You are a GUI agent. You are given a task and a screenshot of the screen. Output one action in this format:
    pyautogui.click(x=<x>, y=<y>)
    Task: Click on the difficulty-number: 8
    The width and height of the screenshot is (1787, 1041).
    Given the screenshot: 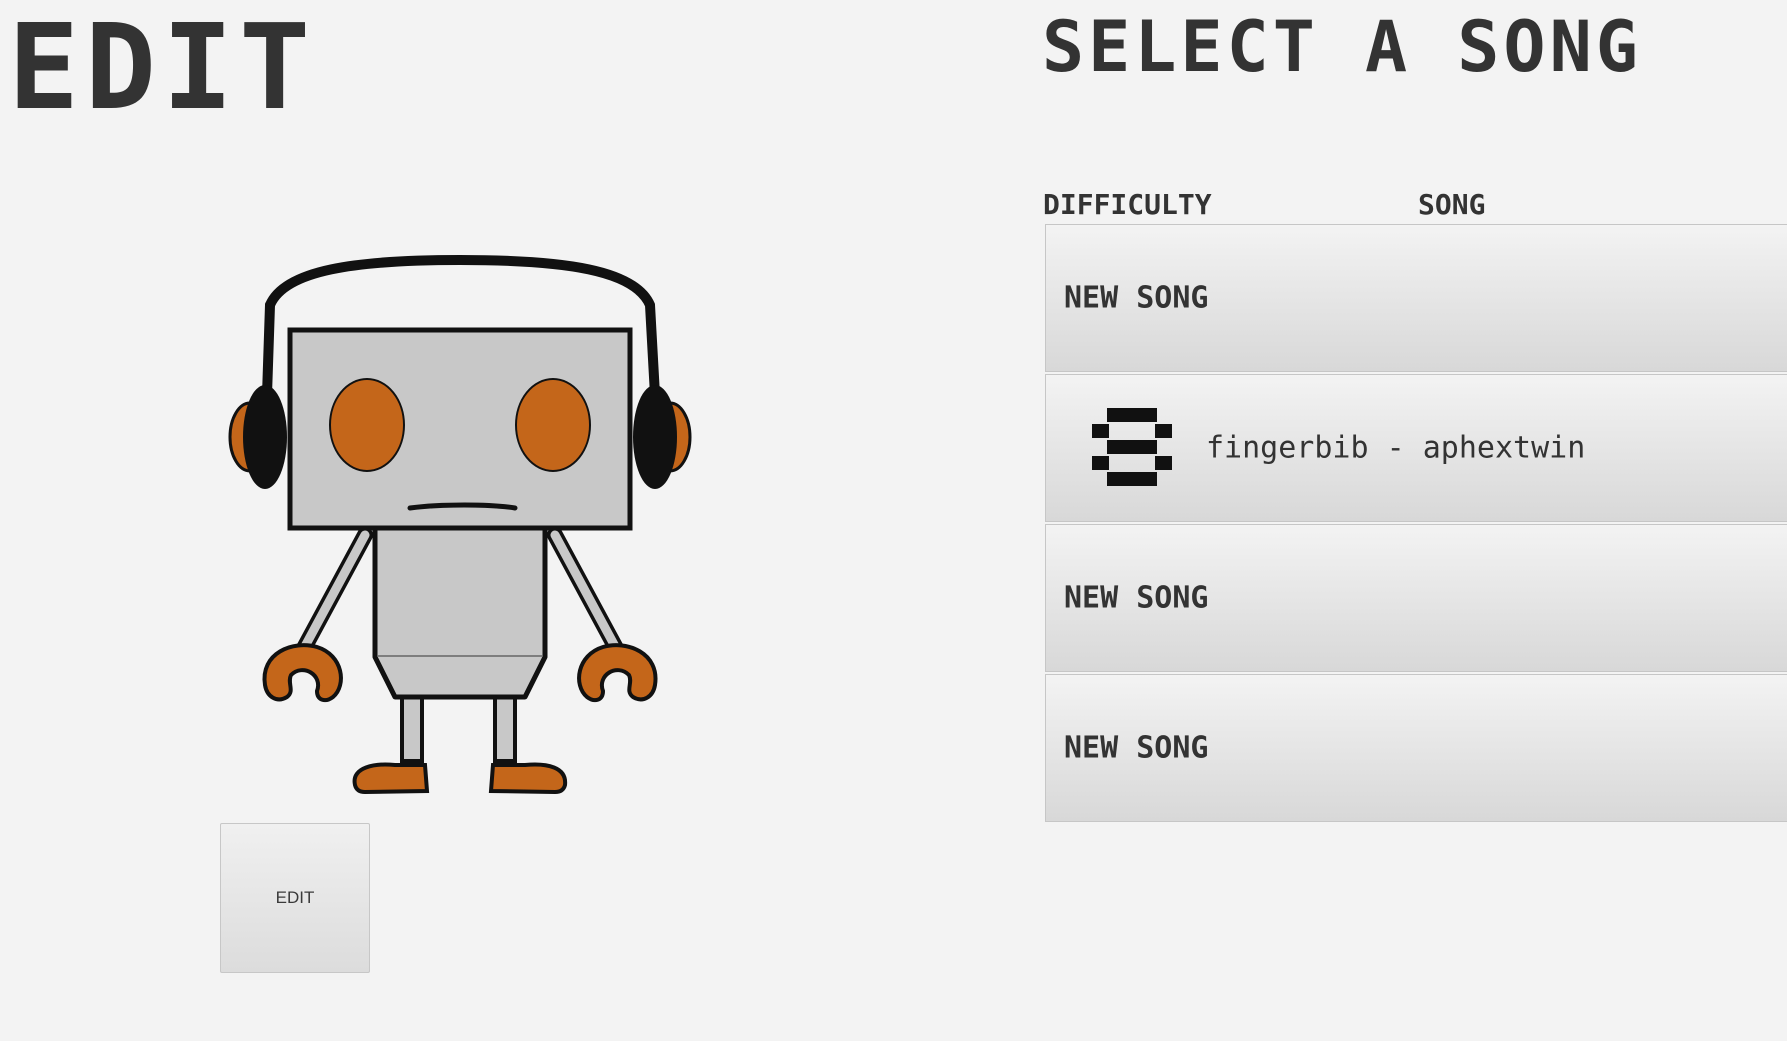 What is the action you would take?
    pyautogui.click(x=1132, y=453)
    